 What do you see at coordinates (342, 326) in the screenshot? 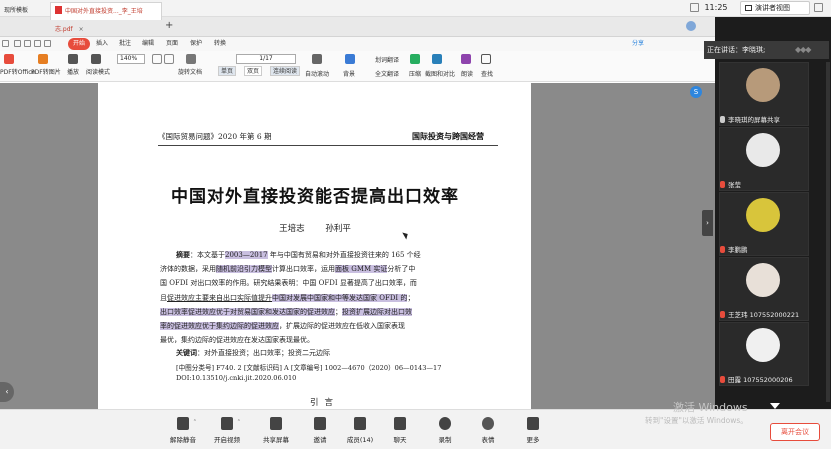
I see `abstract-text: ，扩展边际的促进效应在低收入国家表现` at bounding box center [342, 326].